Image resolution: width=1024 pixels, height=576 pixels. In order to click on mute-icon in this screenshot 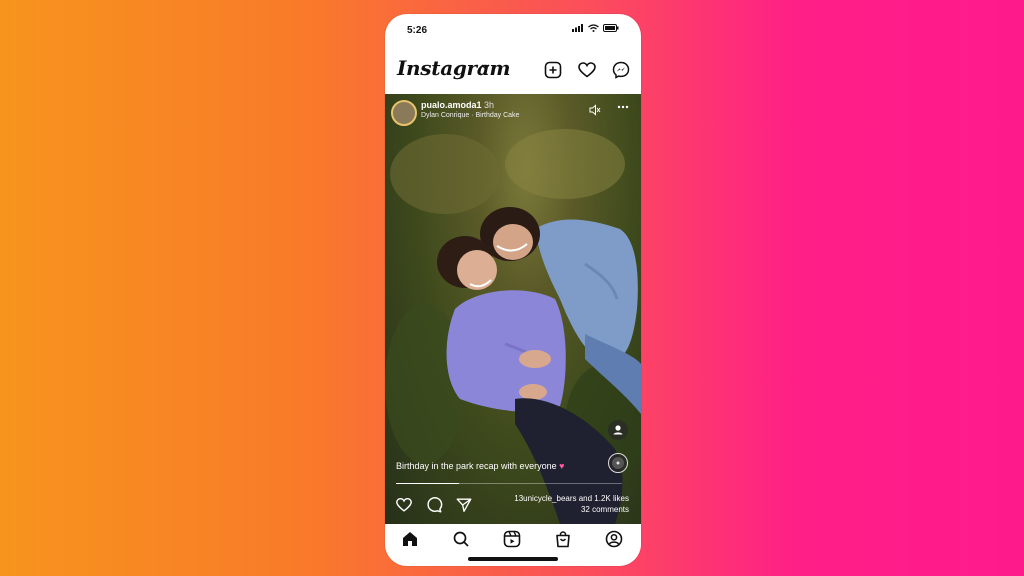, I will do `click(595, 110)`.